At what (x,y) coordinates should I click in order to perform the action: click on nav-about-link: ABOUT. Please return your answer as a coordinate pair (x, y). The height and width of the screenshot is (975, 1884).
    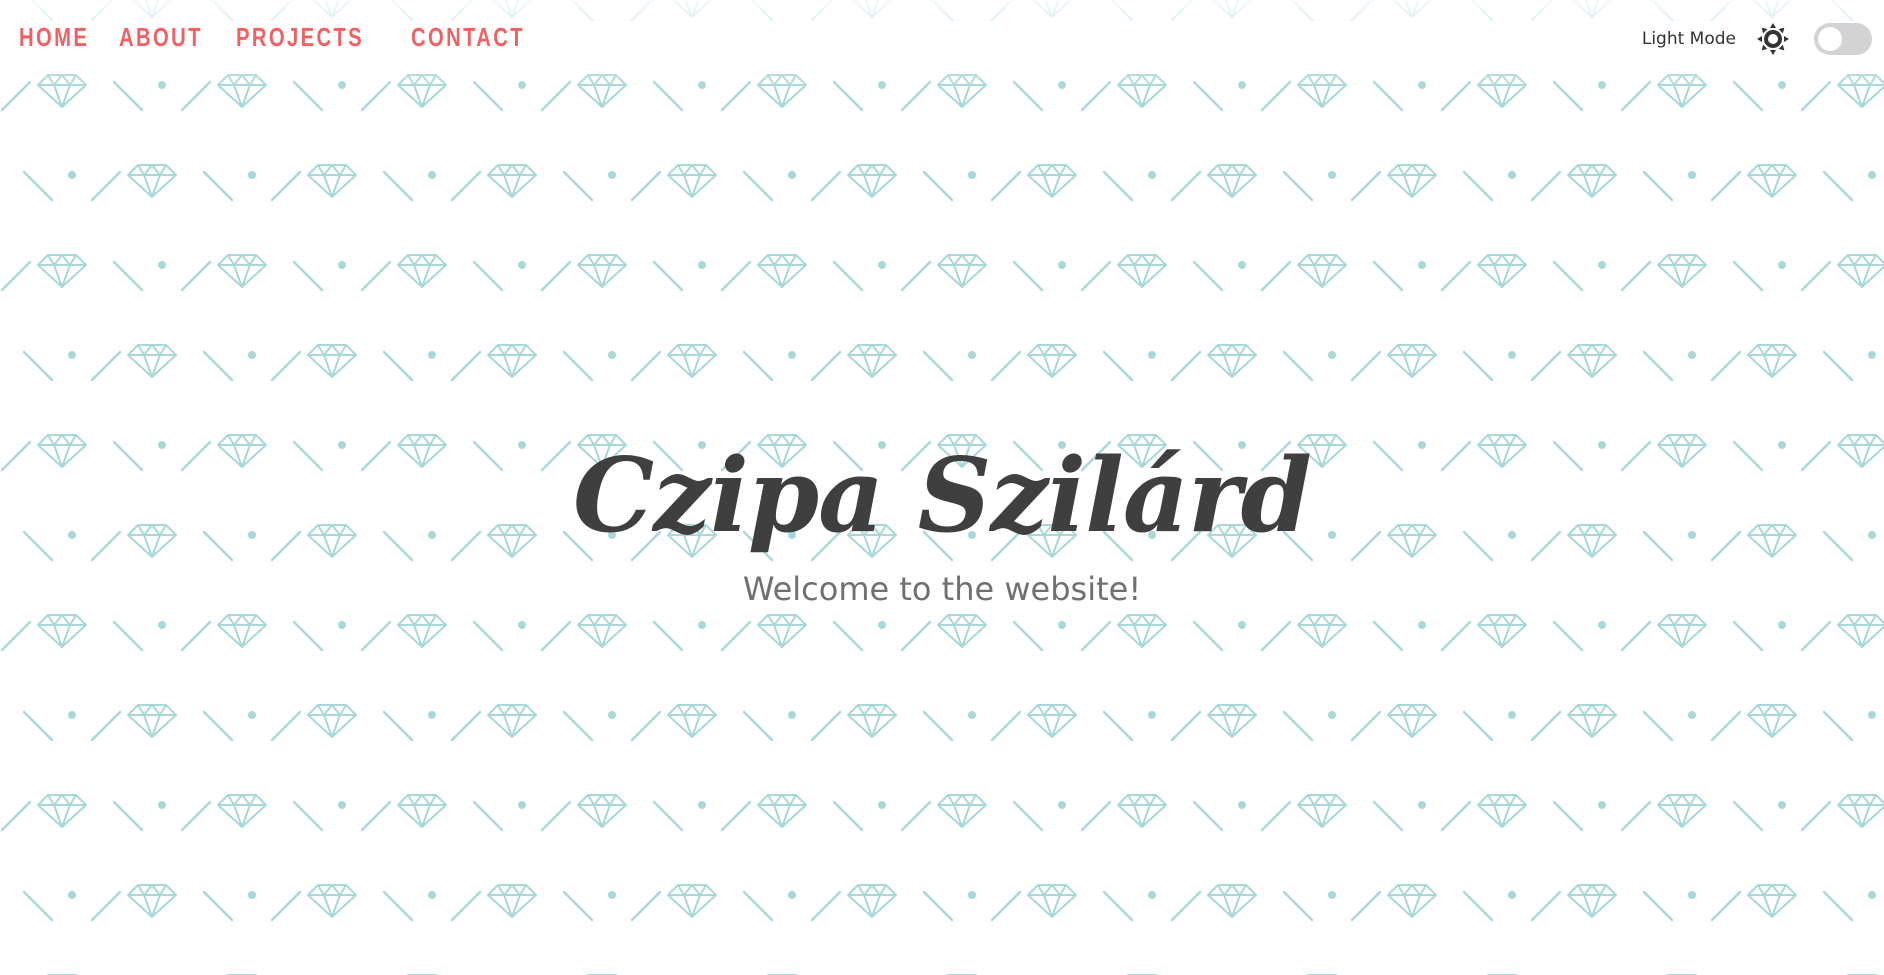
    Looking at the image, I should click on (161, 37).